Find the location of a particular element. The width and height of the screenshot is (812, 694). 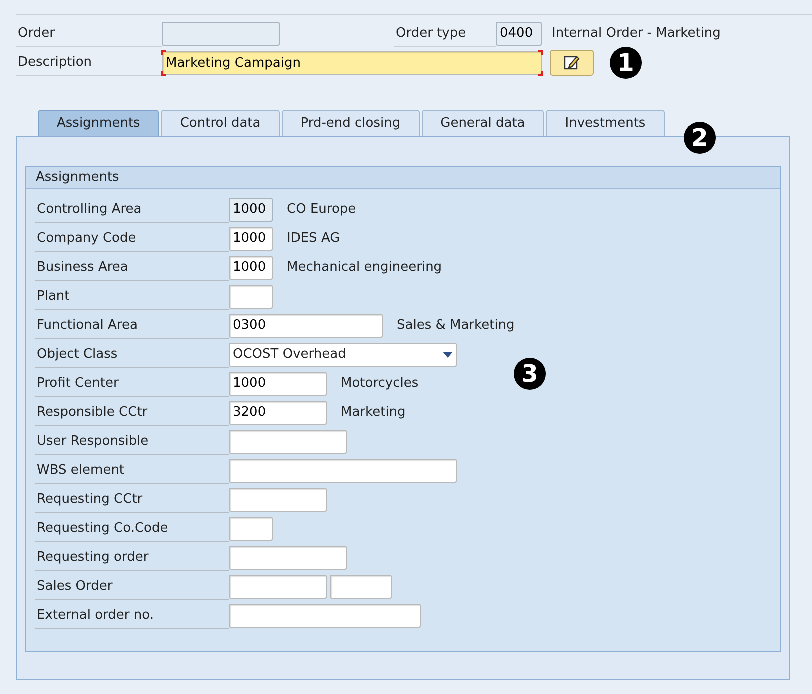

pencil-icon is located at coordinates (572, 63).